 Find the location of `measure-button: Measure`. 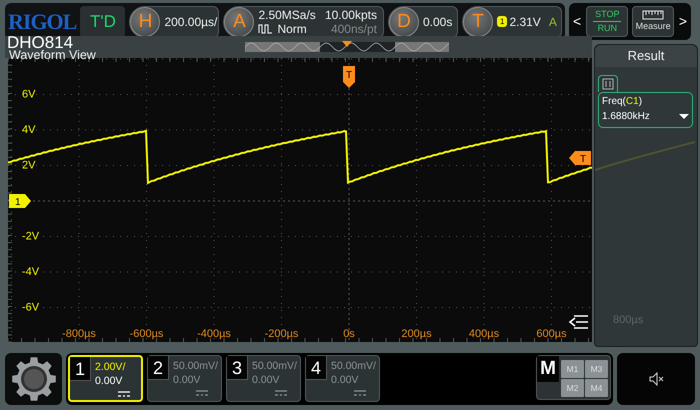

measure-button: Measure is located at coordinates (653, 21).